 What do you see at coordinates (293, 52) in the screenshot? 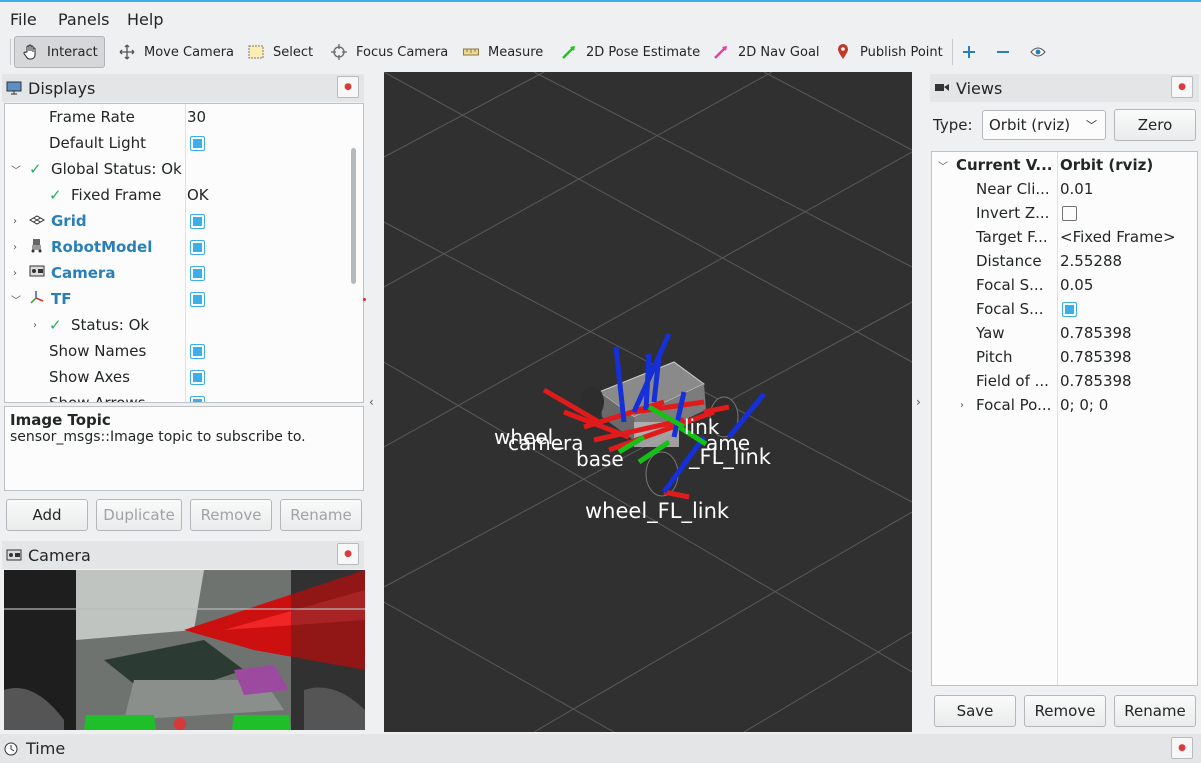
I see `select-label: Select` at bounding box center [293, 52].